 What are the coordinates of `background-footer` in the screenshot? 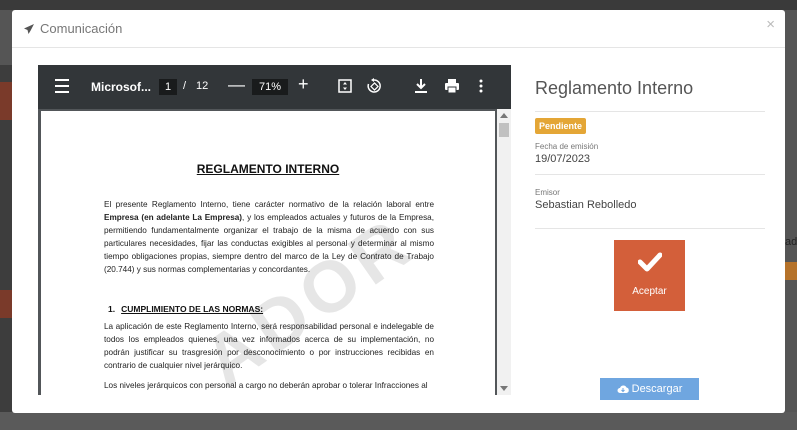 It's located at (398, 421).